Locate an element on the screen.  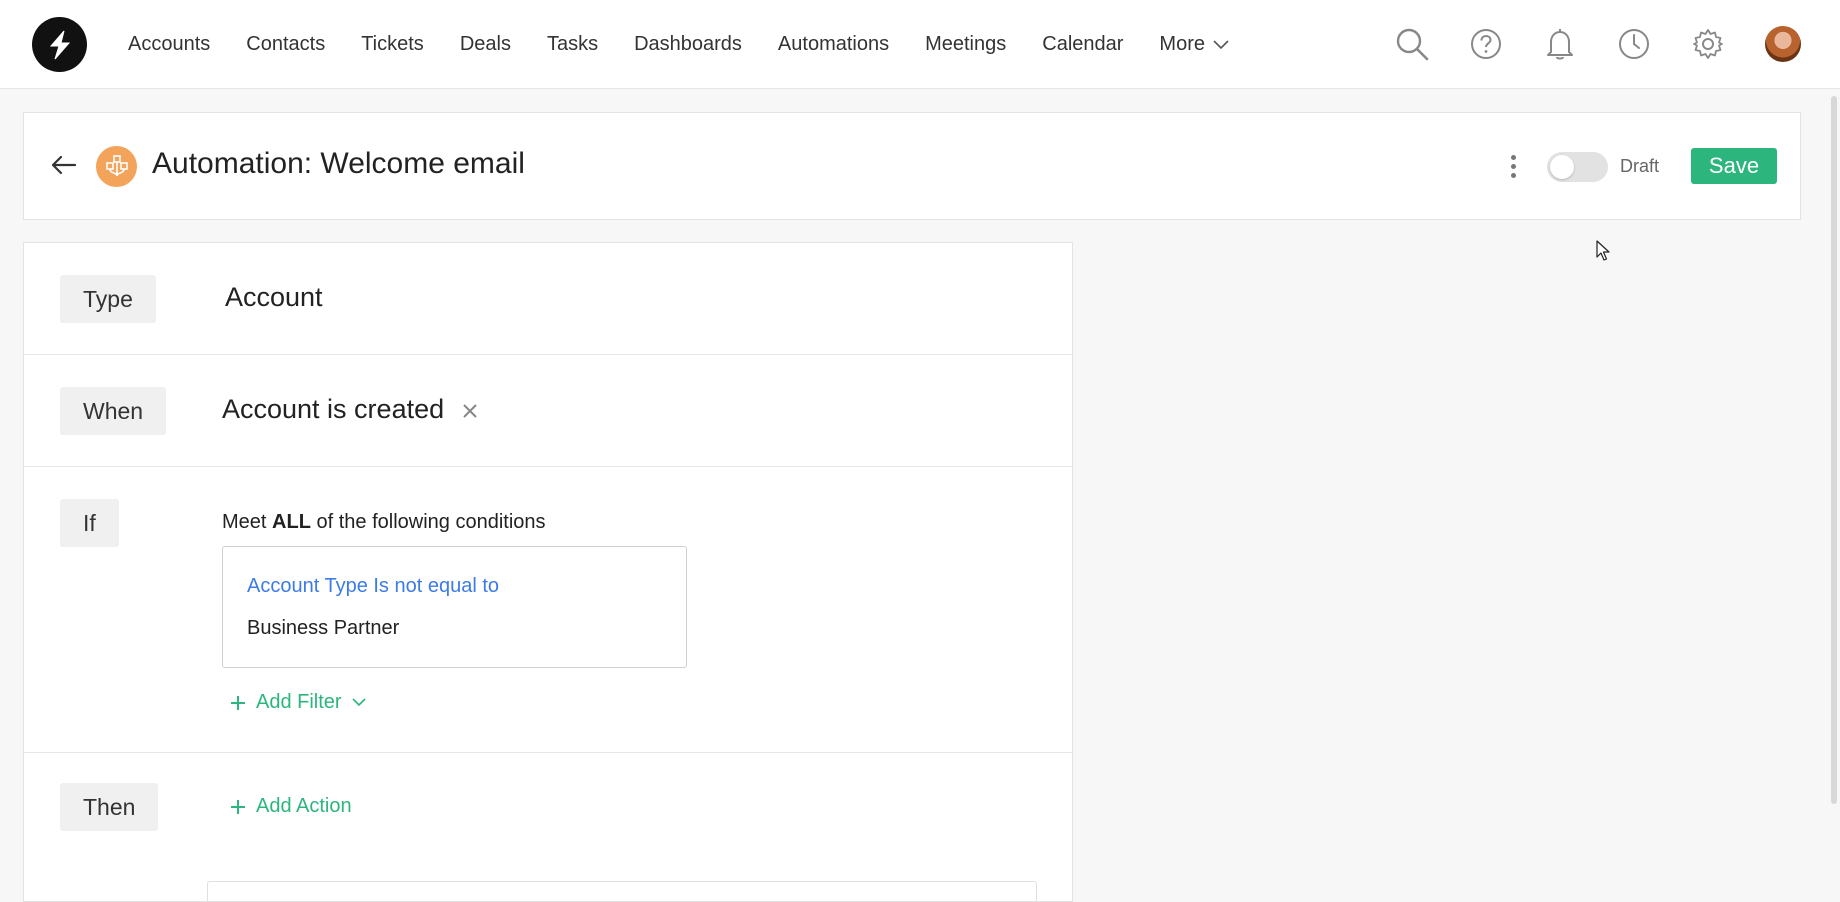
then-row: Then Add Action is located at coordinates (548, 827).